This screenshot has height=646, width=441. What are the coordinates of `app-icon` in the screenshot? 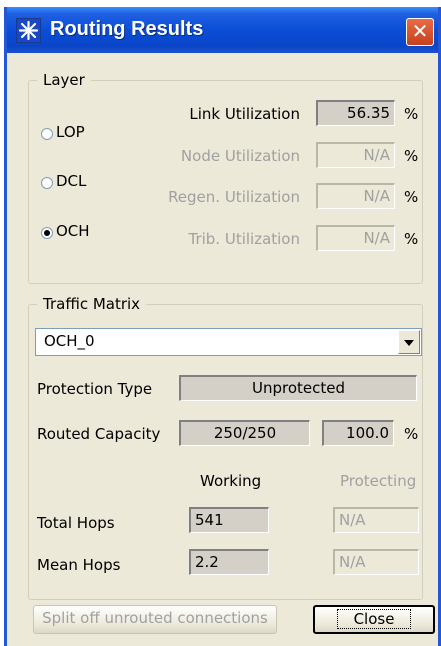 It's located at (28, 30).